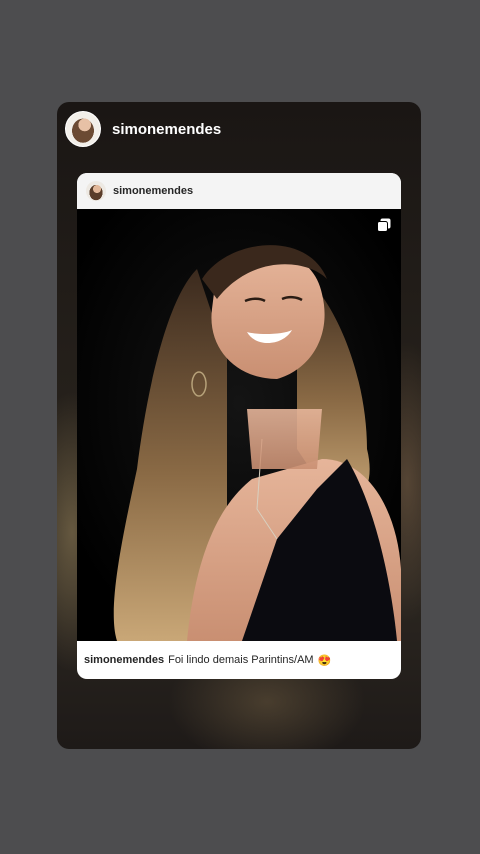  What do you see at coordinates (239, 191) in the screenshot?
I see `post-header: simonemendes` at bounding box center [239, 191].